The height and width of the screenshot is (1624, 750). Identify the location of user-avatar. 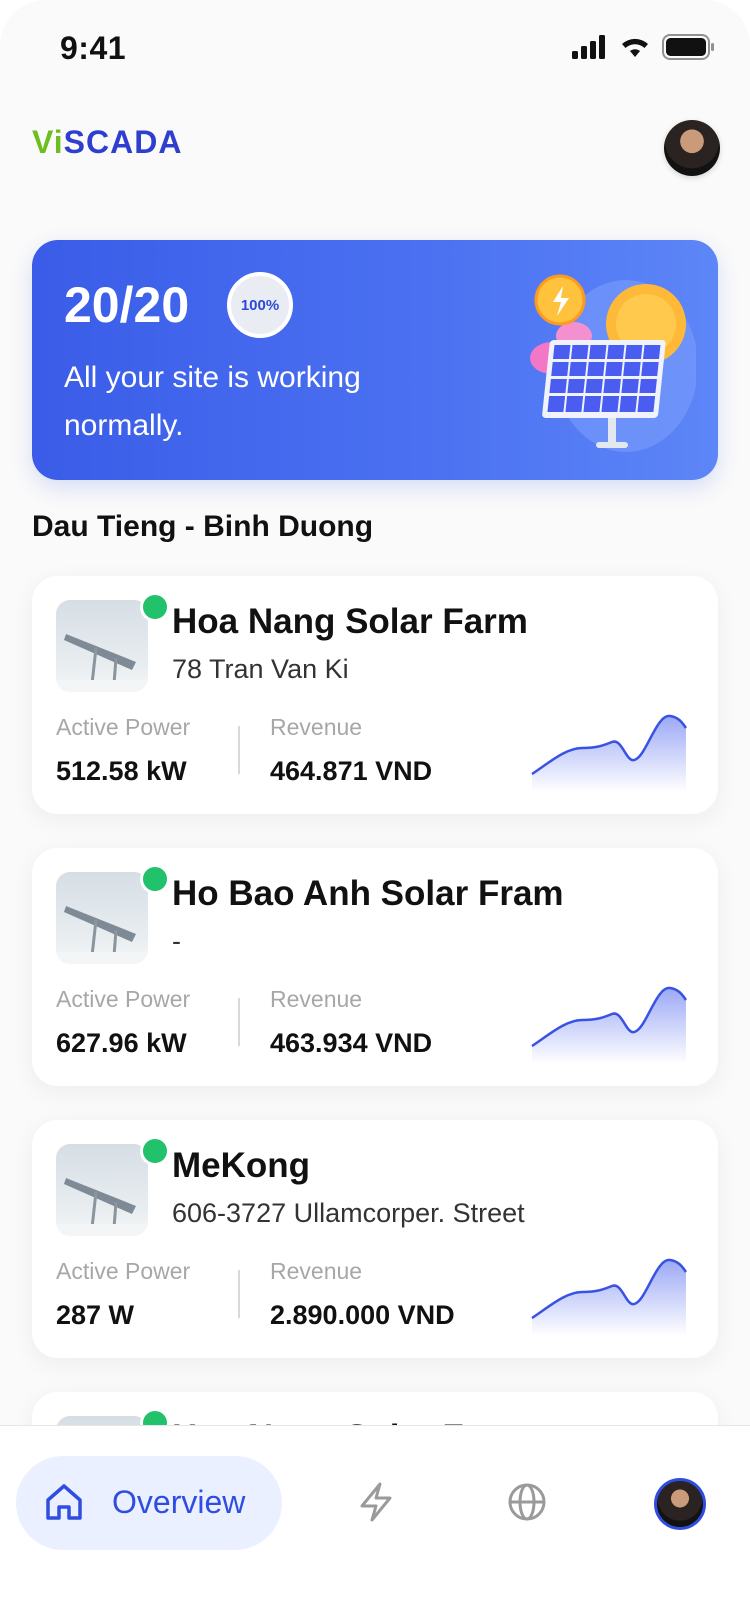
(692, 148).